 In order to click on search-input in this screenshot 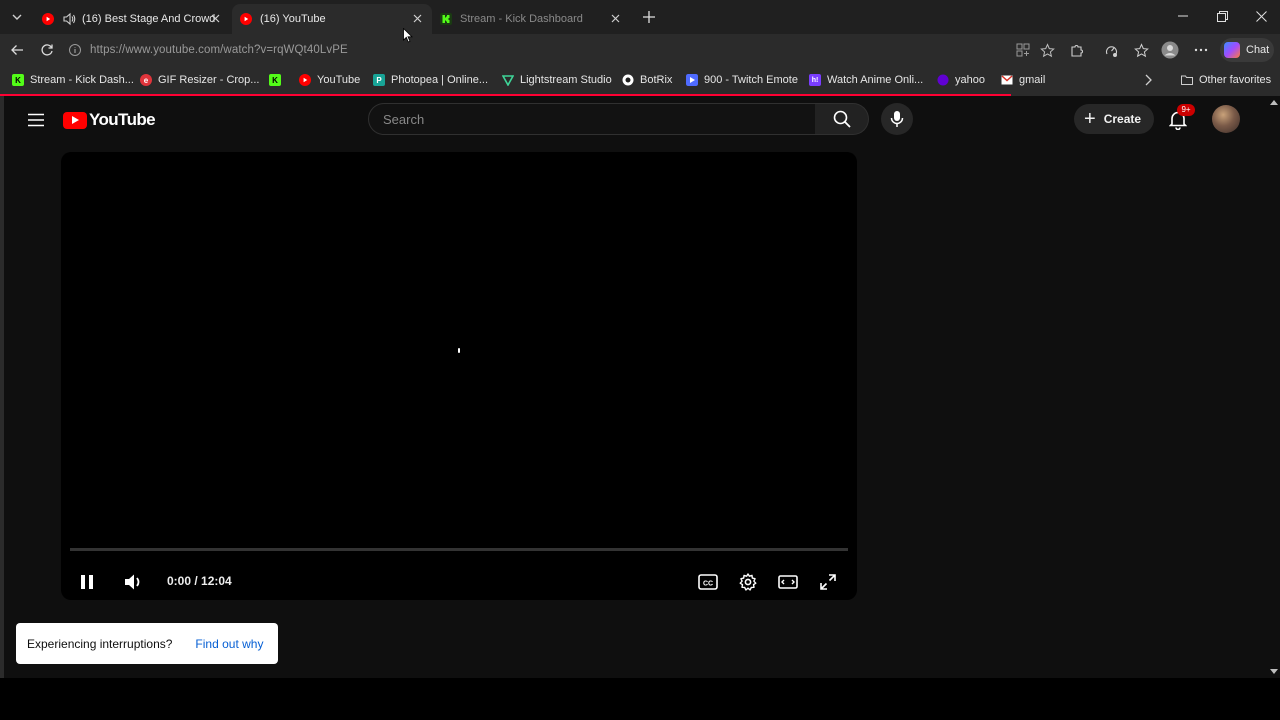, I will do `click(592, 119)`.